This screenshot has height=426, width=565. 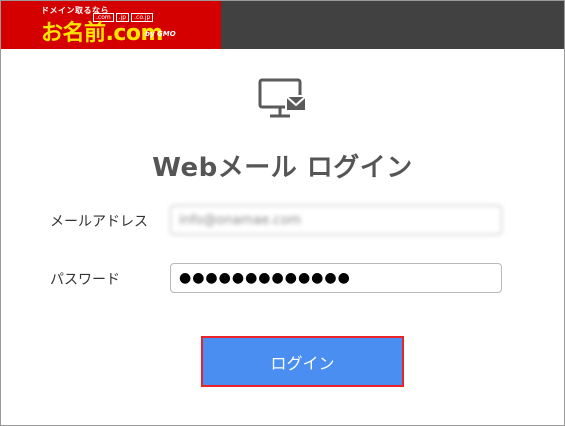 What do you see at coordinates (336, 220) in the screenshot?
I see `email-input` at bounding box center [336, 220].